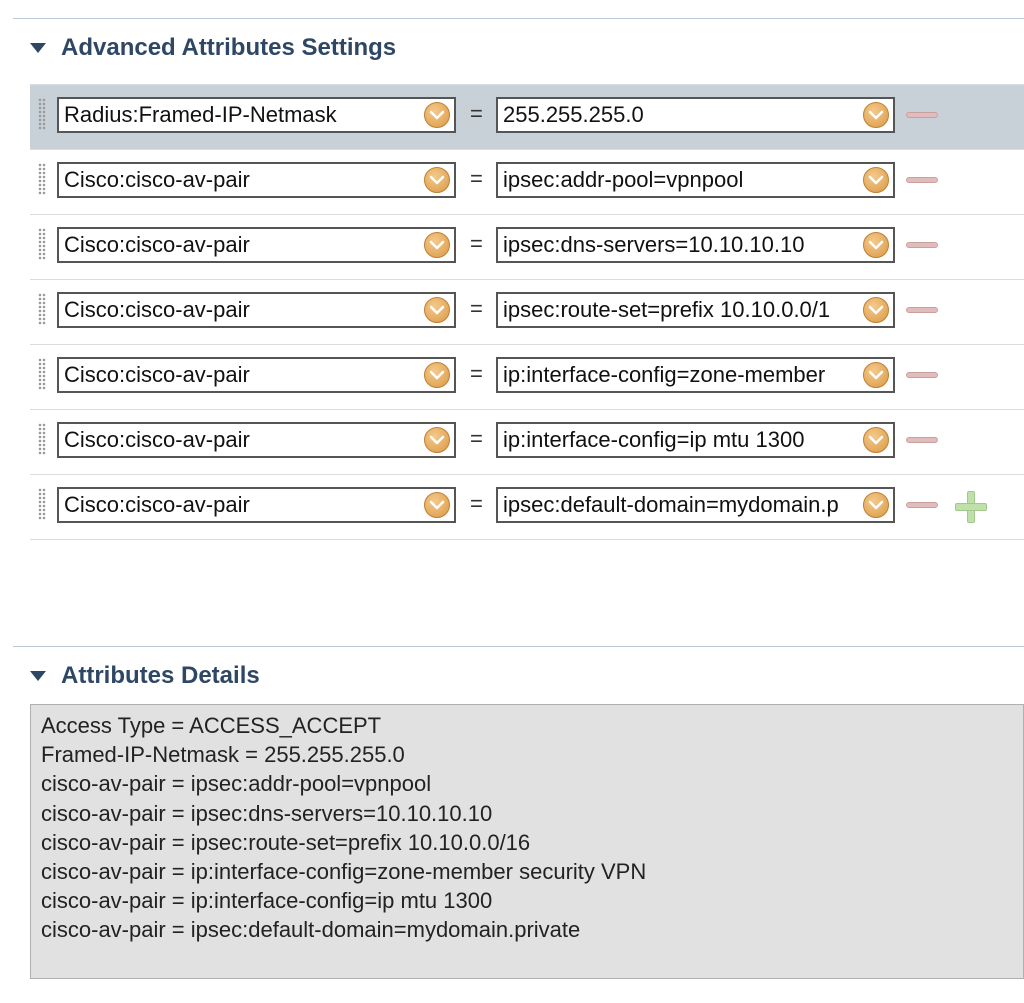 Image resolution: width=1024 pixels, height=1003 pixels. What do you see at coordinates (229, 47) in the screenshot?
I see `section-title: Advanced Attributes Settings` at bounding box center [229, 47].